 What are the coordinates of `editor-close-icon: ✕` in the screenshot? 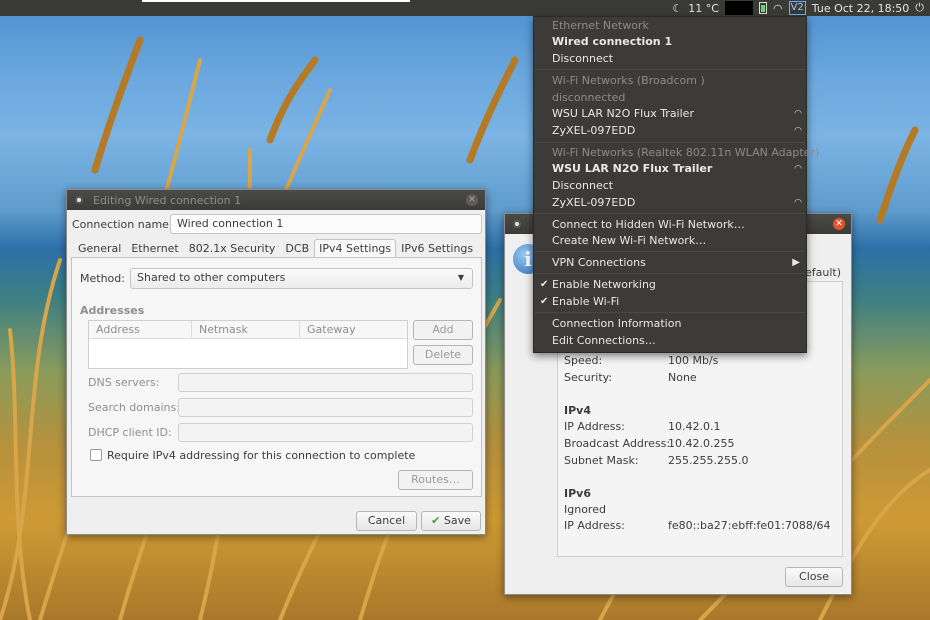 It's located at (472, 200).